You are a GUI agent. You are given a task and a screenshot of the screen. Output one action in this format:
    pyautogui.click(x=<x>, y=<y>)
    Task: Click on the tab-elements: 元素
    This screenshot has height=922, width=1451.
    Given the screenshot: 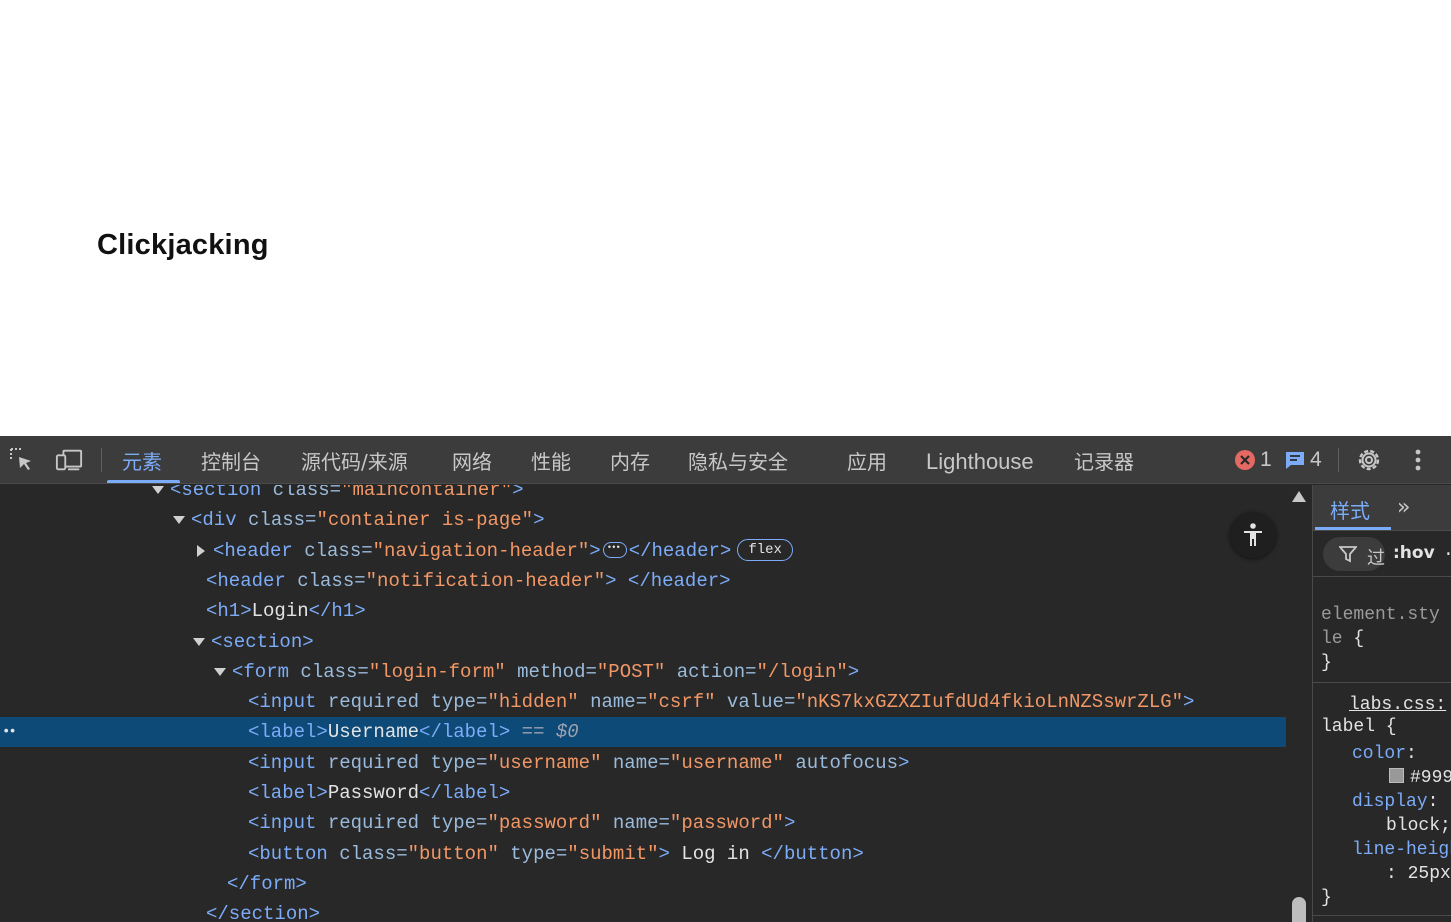 What is the action you would take?
    pyautogui.click(x=142, y=460)
    